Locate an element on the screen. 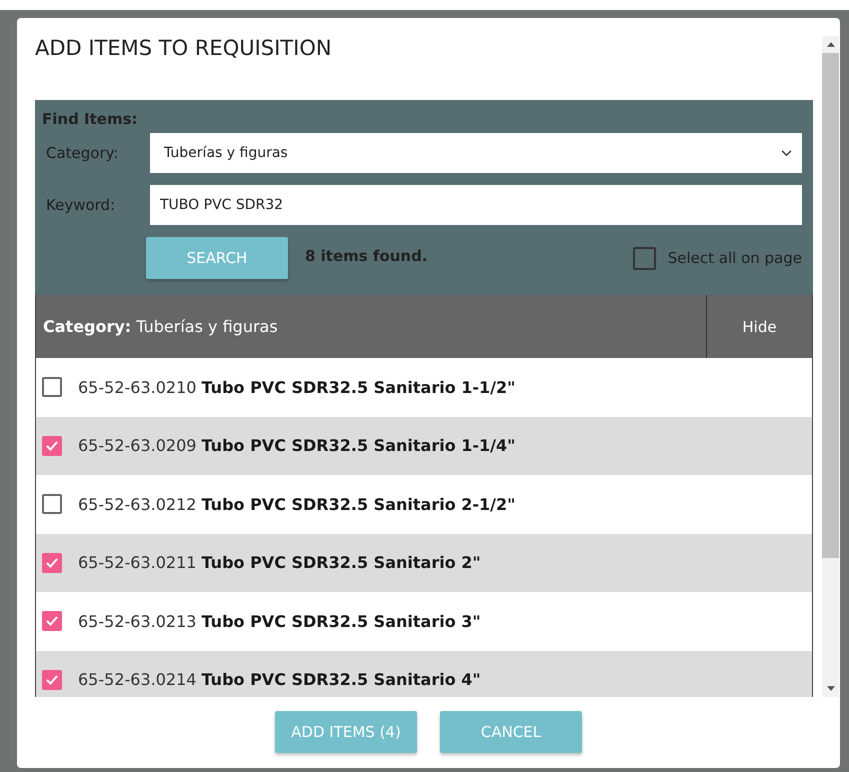  item-row: 65-52-63.0211 Tubo PVC SDR32.5 Sanitario 2" is located at coordinates (424, 563).